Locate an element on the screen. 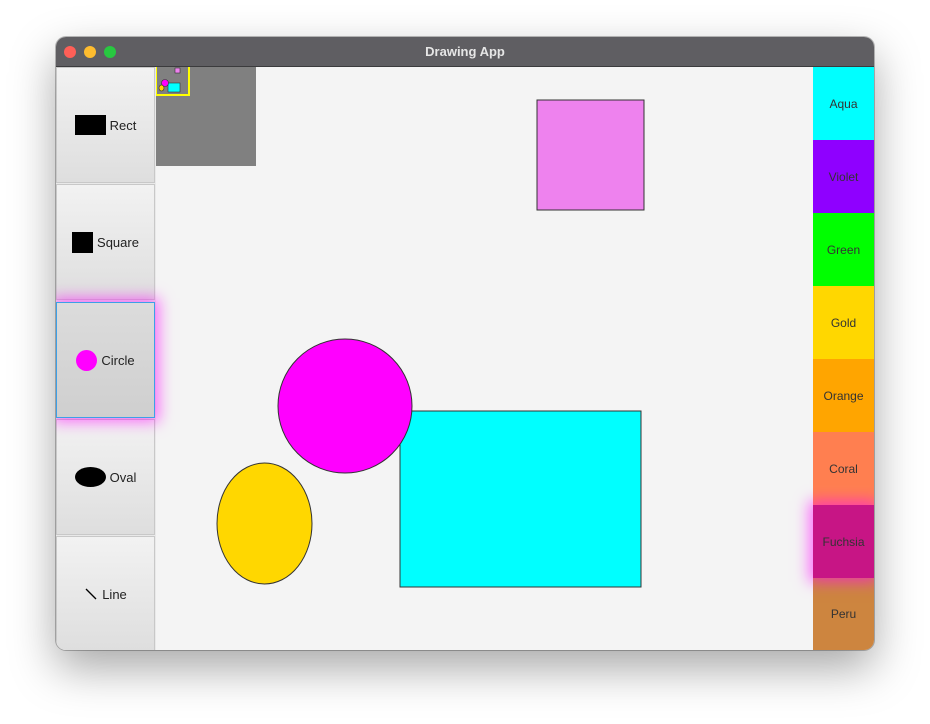 The width and height of the screenshot is (930, 724). shape-oval is located at coordinates (264, 523).